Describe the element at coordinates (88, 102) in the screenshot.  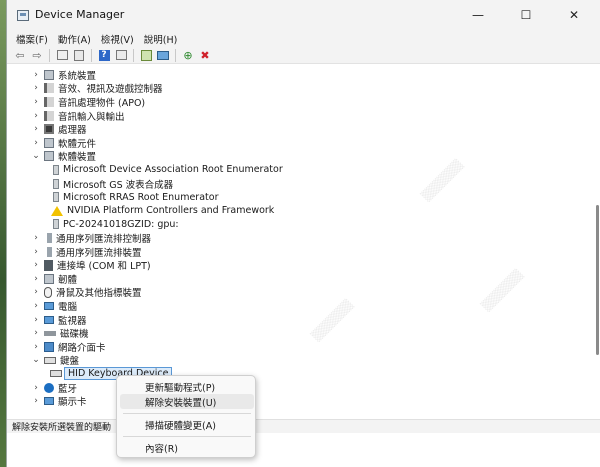
I see `tree-category: › 音訊處理物件 (APO)` at that location.